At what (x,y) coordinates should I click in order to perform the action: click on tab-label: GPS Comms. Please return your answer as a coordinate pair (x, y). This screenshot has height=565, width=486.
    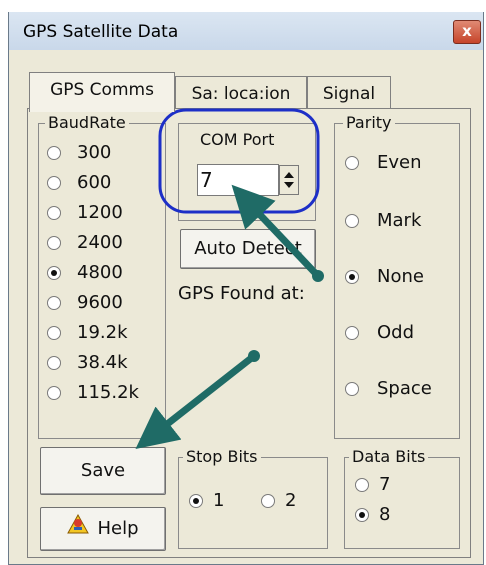
    Looking at the image, I should click on (102, 90).